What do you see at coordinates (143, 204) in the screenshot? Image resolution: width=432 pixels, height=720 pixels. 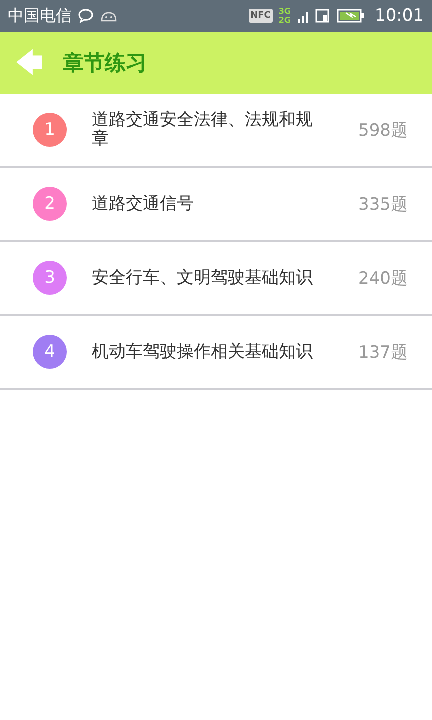 I see `chapter-title: 道路交通信号` at bounding box center [143, 204].